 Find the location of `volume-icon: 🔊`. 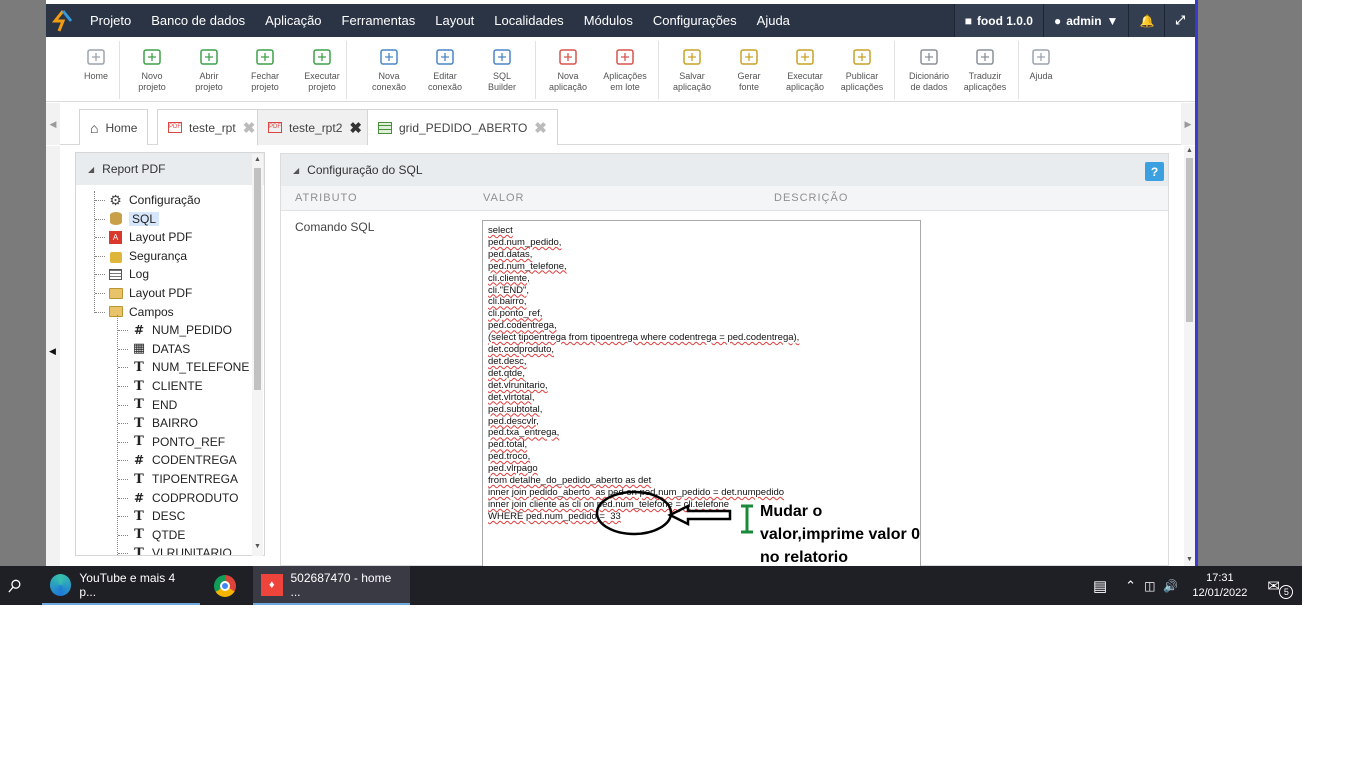

volume-icon: 🔊 is located at coordinates (1170, 586).